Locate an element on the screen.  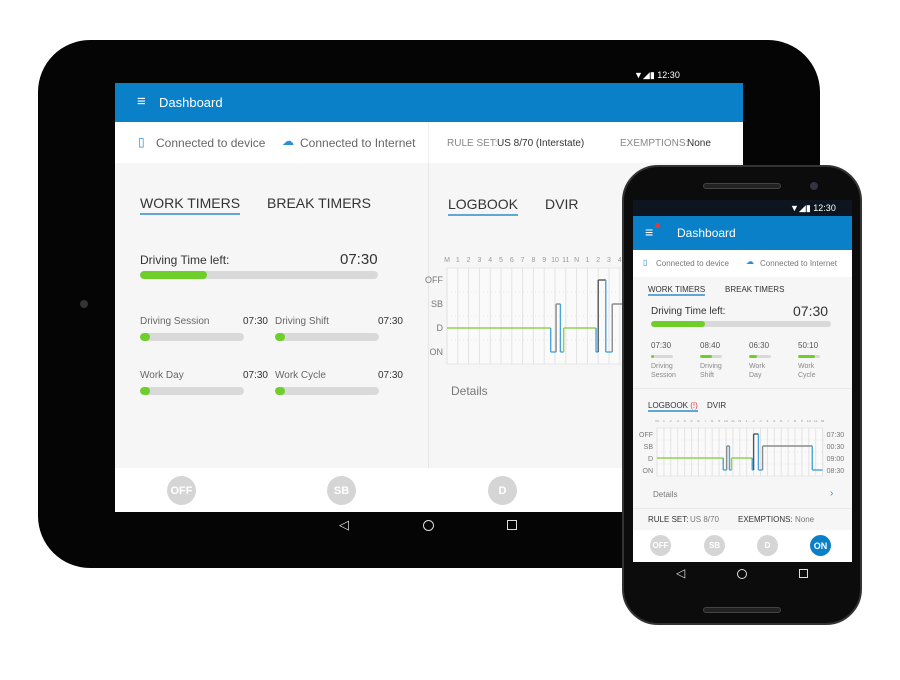
exemptions-label: EXEMPTIONS: is located at coordinates (765, 519).